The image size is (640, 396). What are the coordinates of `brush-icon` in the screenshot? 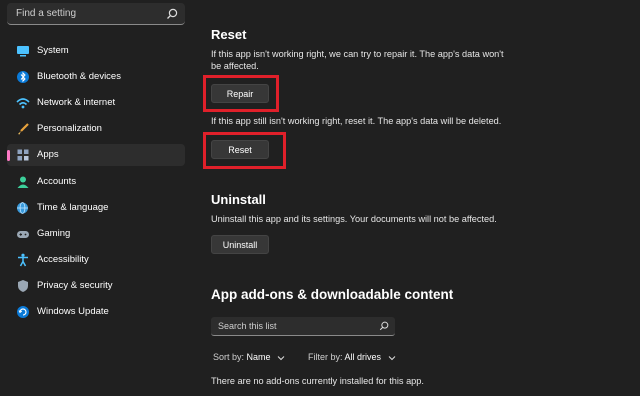 It's located at (23, 129).